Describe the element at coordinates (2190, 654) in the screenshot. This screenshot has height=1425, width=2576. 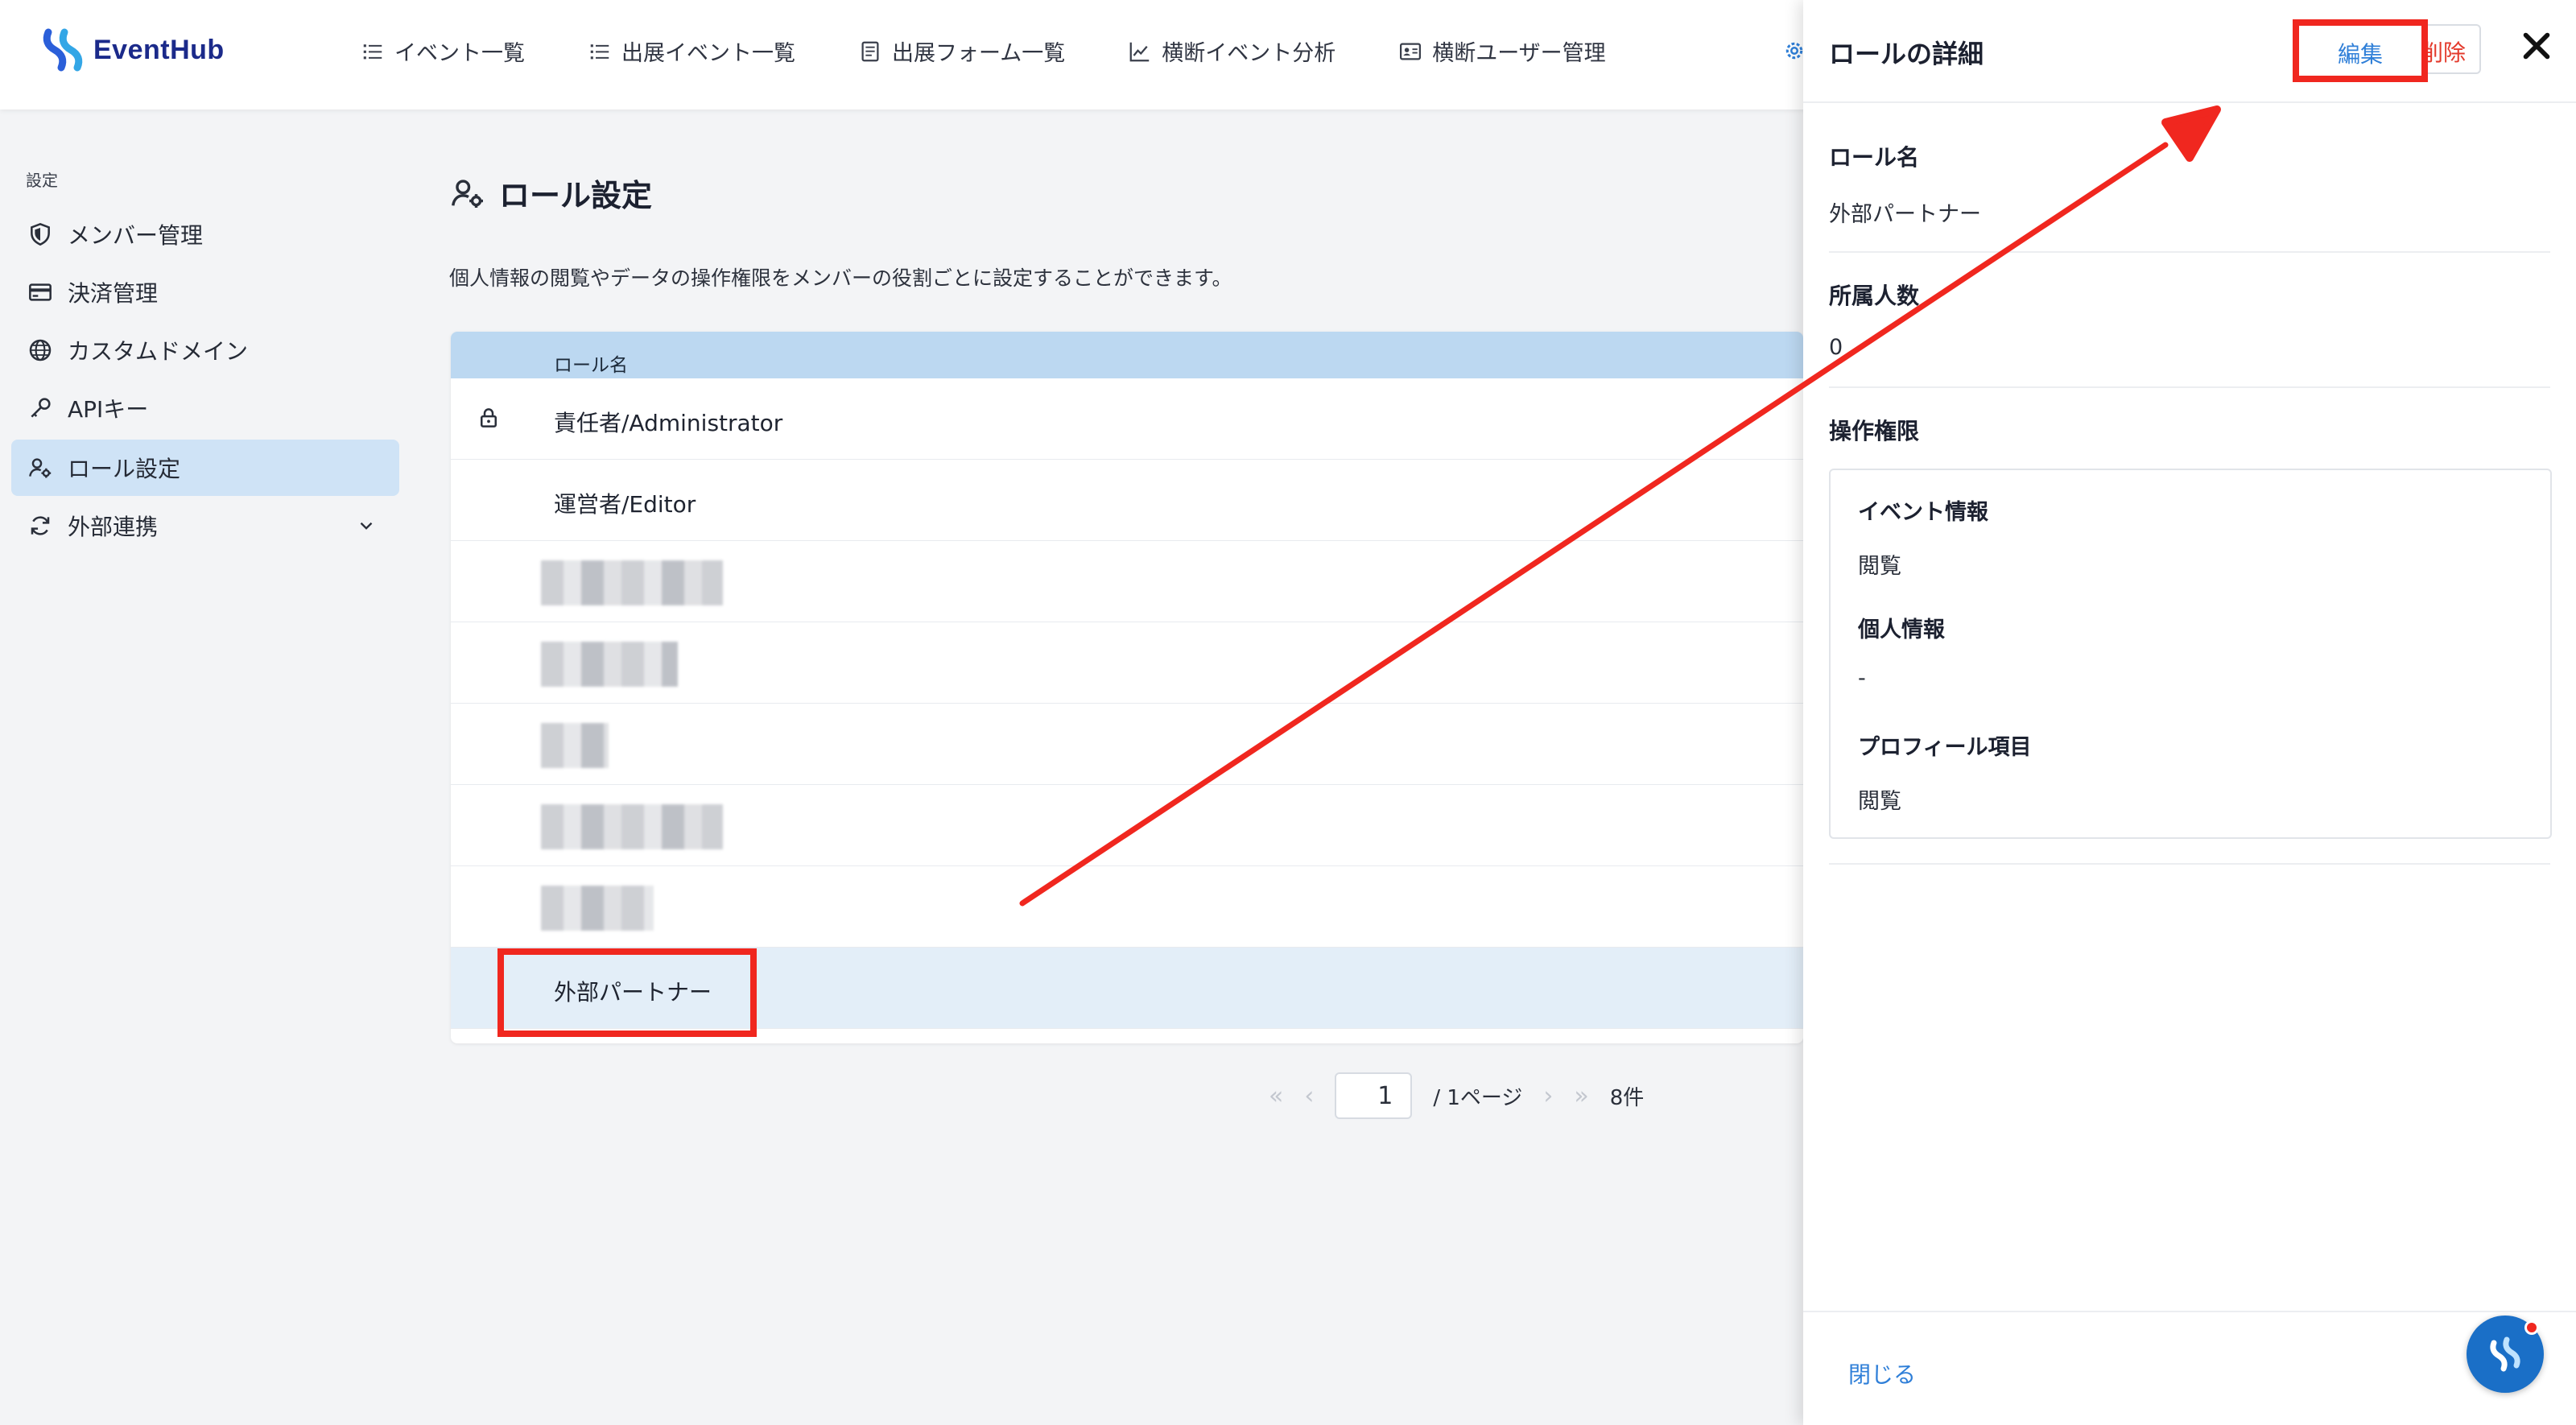
I see `permissions-card: イベント情報 閲覧 個人情報 - プロフィール項目 閲覧` at that location.